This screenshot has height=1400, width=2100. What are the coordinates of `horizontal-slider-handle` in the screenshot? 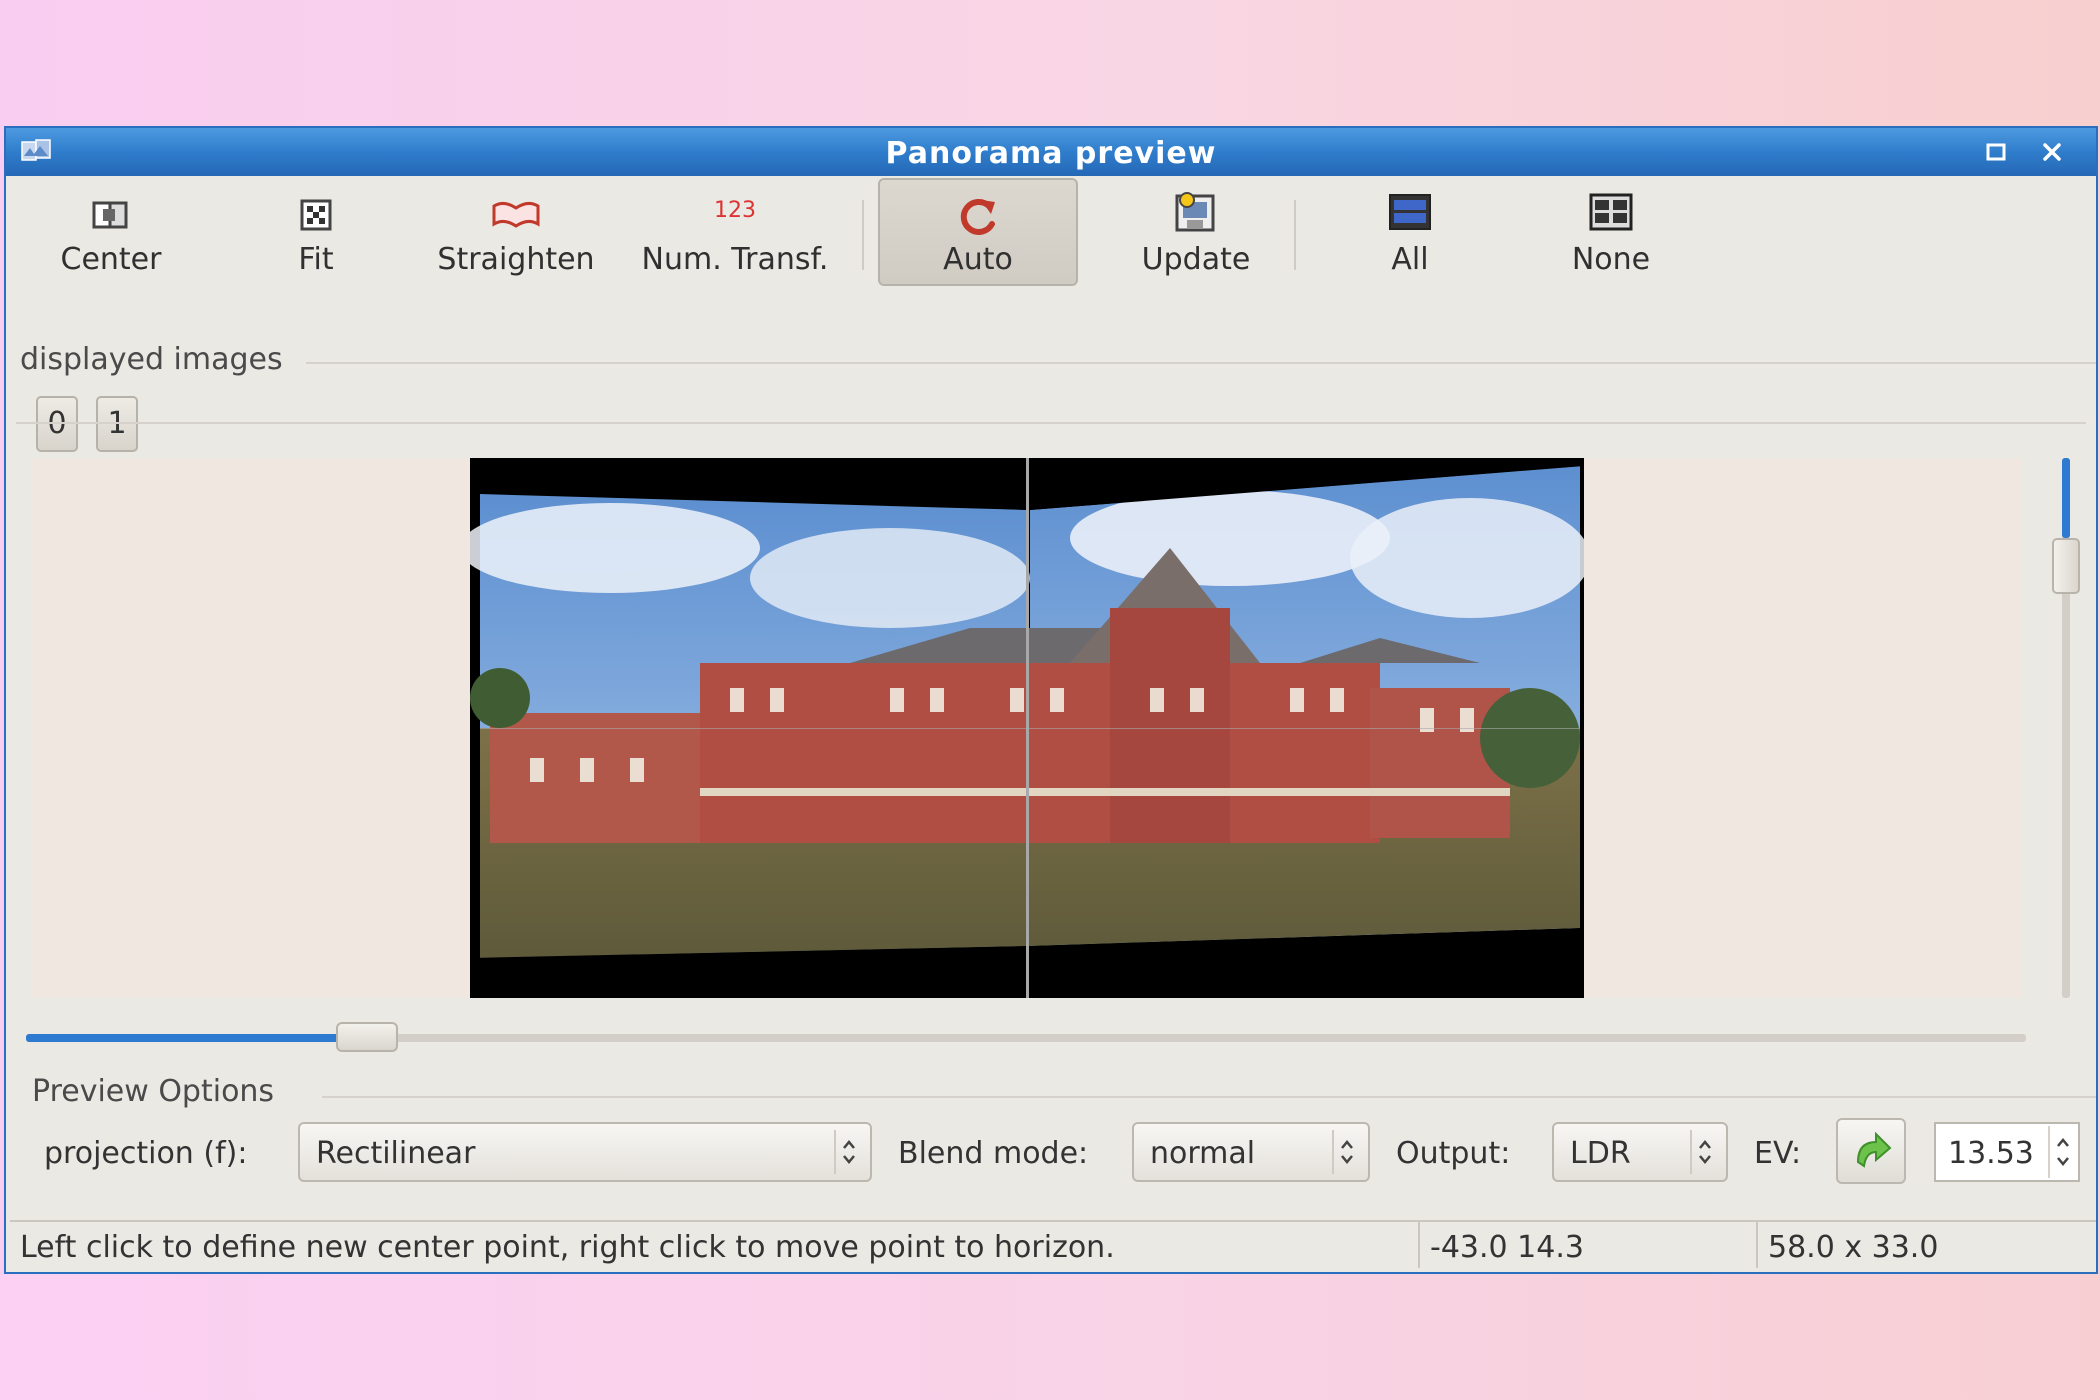 It's located at (367, 1037).